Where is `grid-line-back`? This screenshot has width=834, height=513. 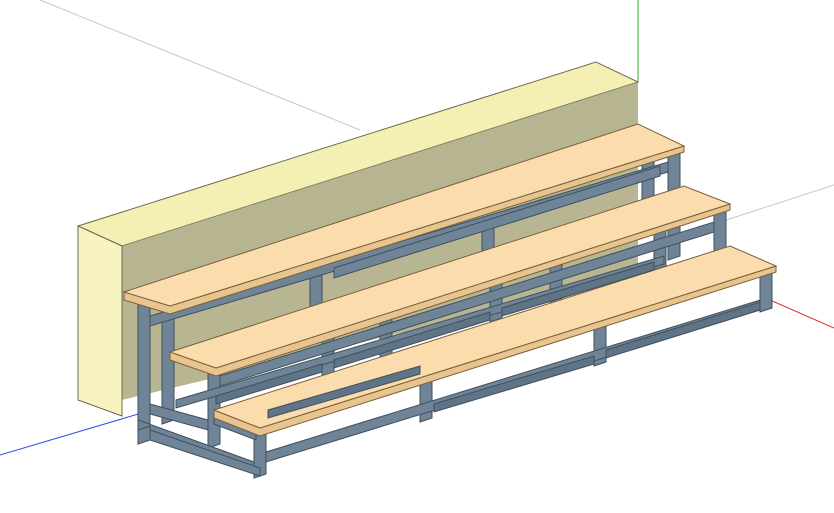 grid-line-back is located at coordinates (200, 65).